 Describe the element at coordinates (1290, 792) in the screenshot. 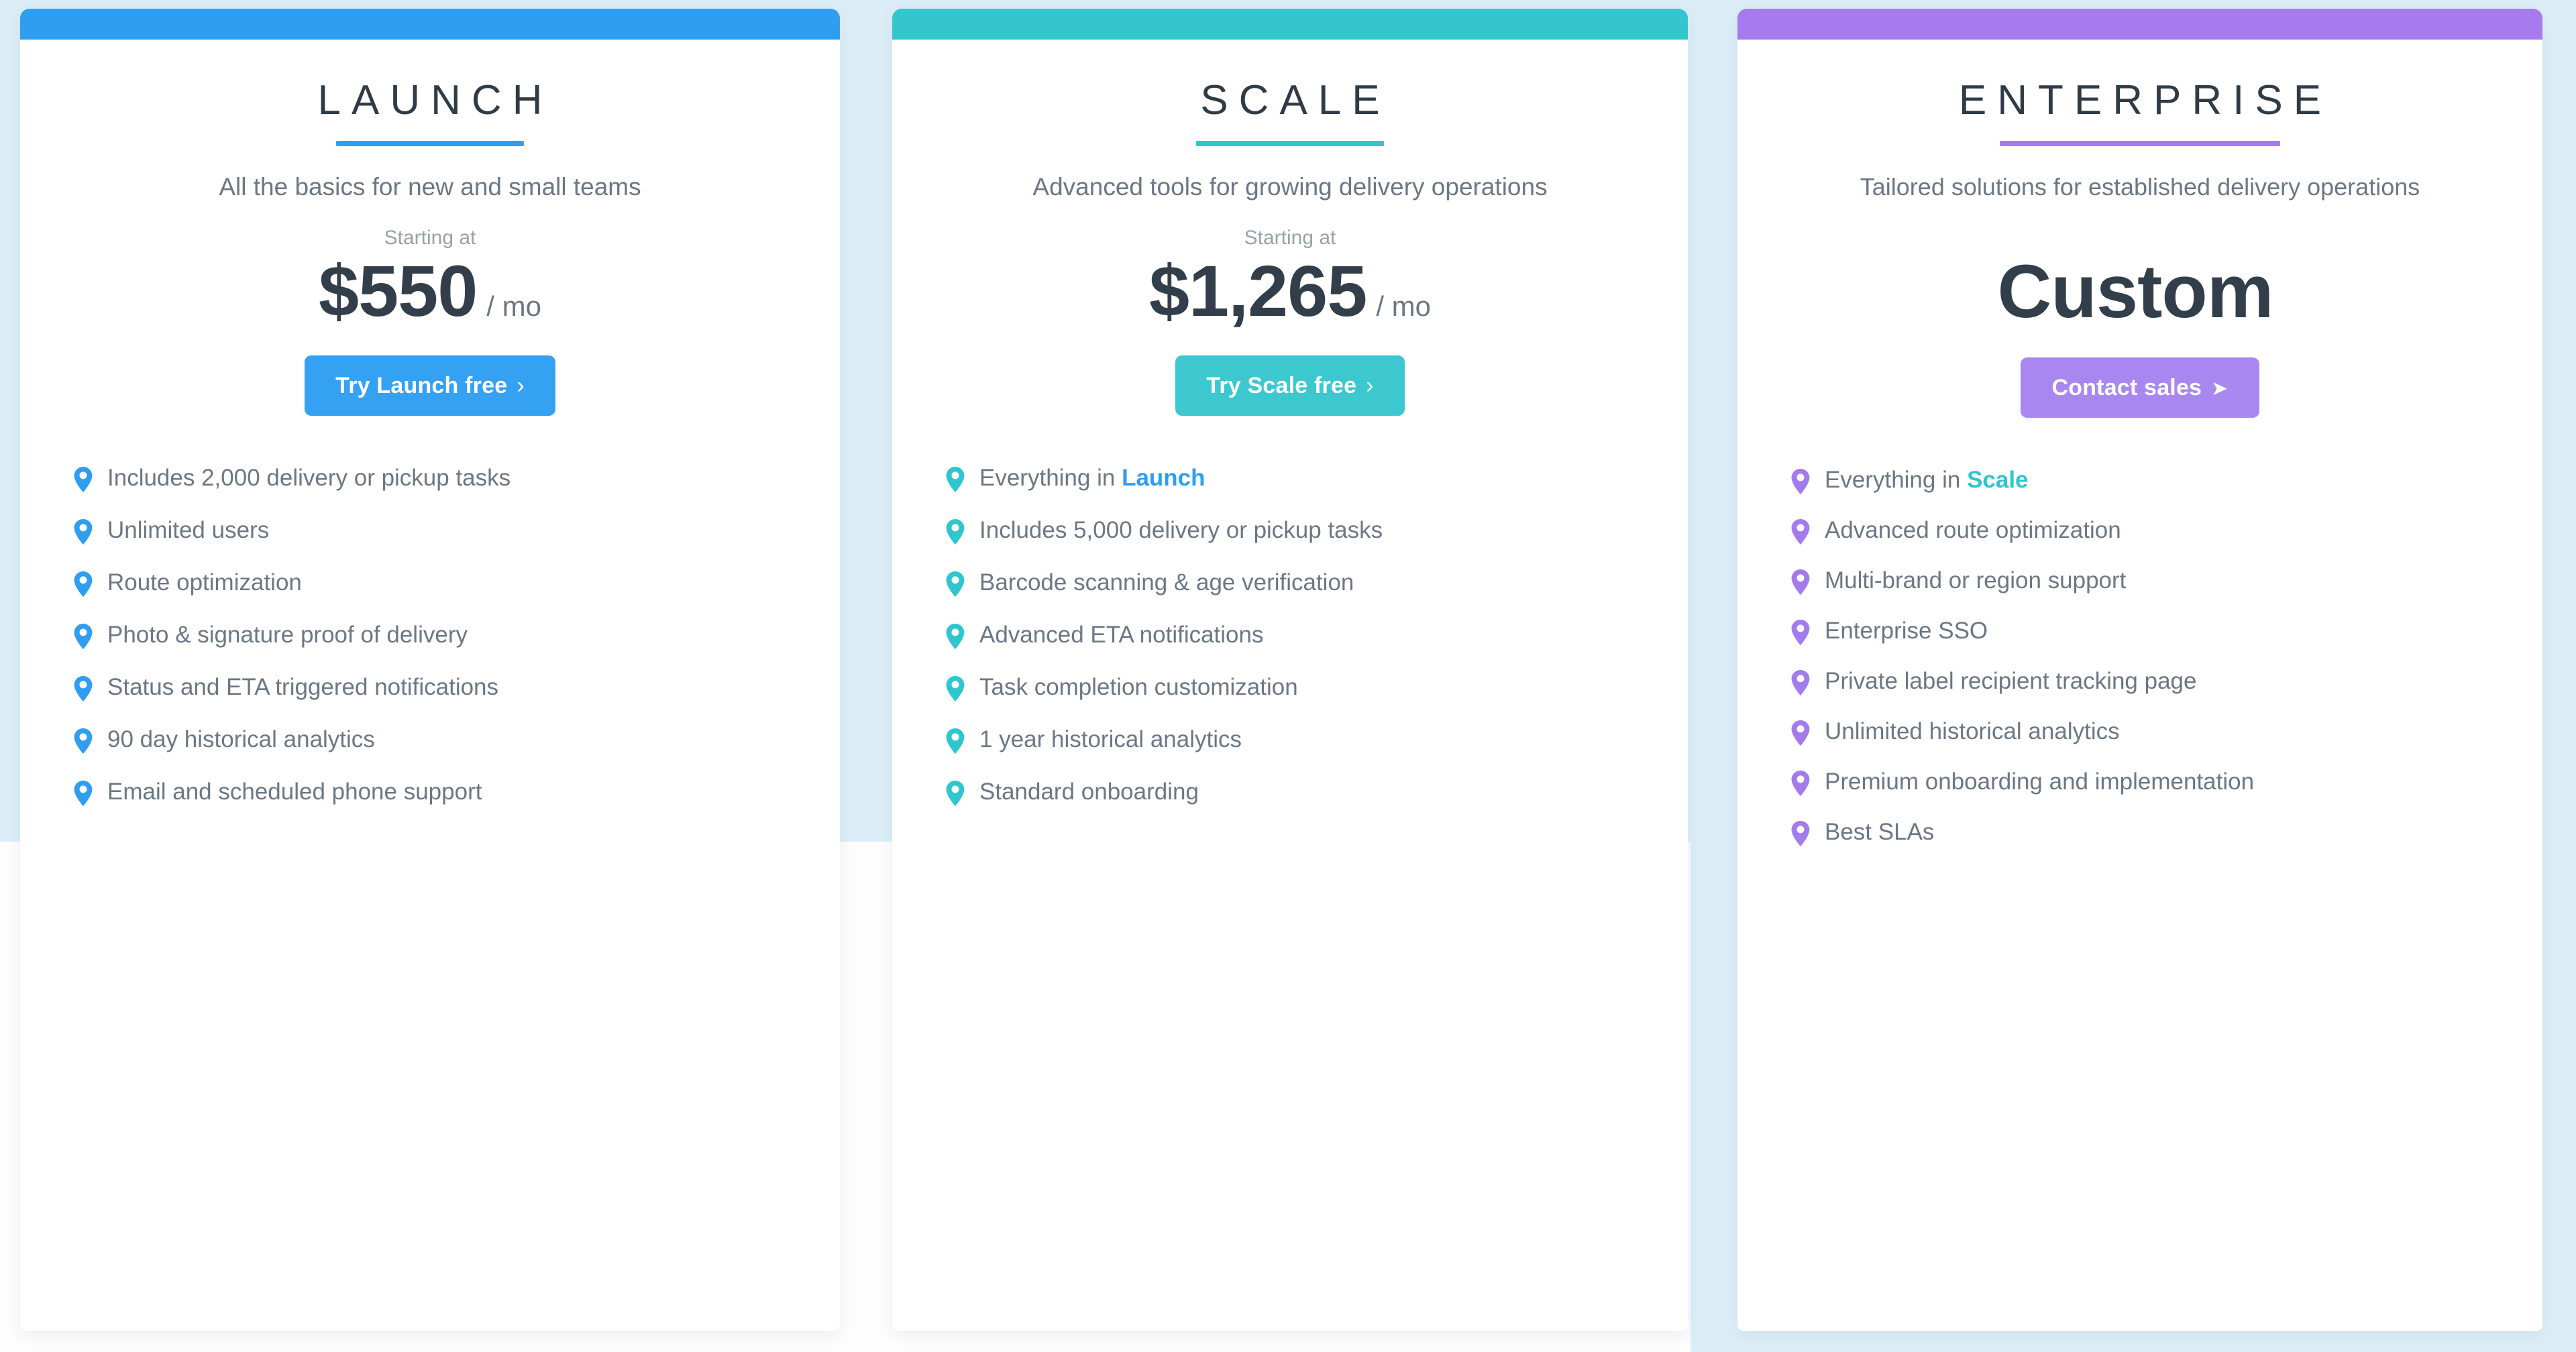

I see `feature-item: Standard onboarding` at that location.